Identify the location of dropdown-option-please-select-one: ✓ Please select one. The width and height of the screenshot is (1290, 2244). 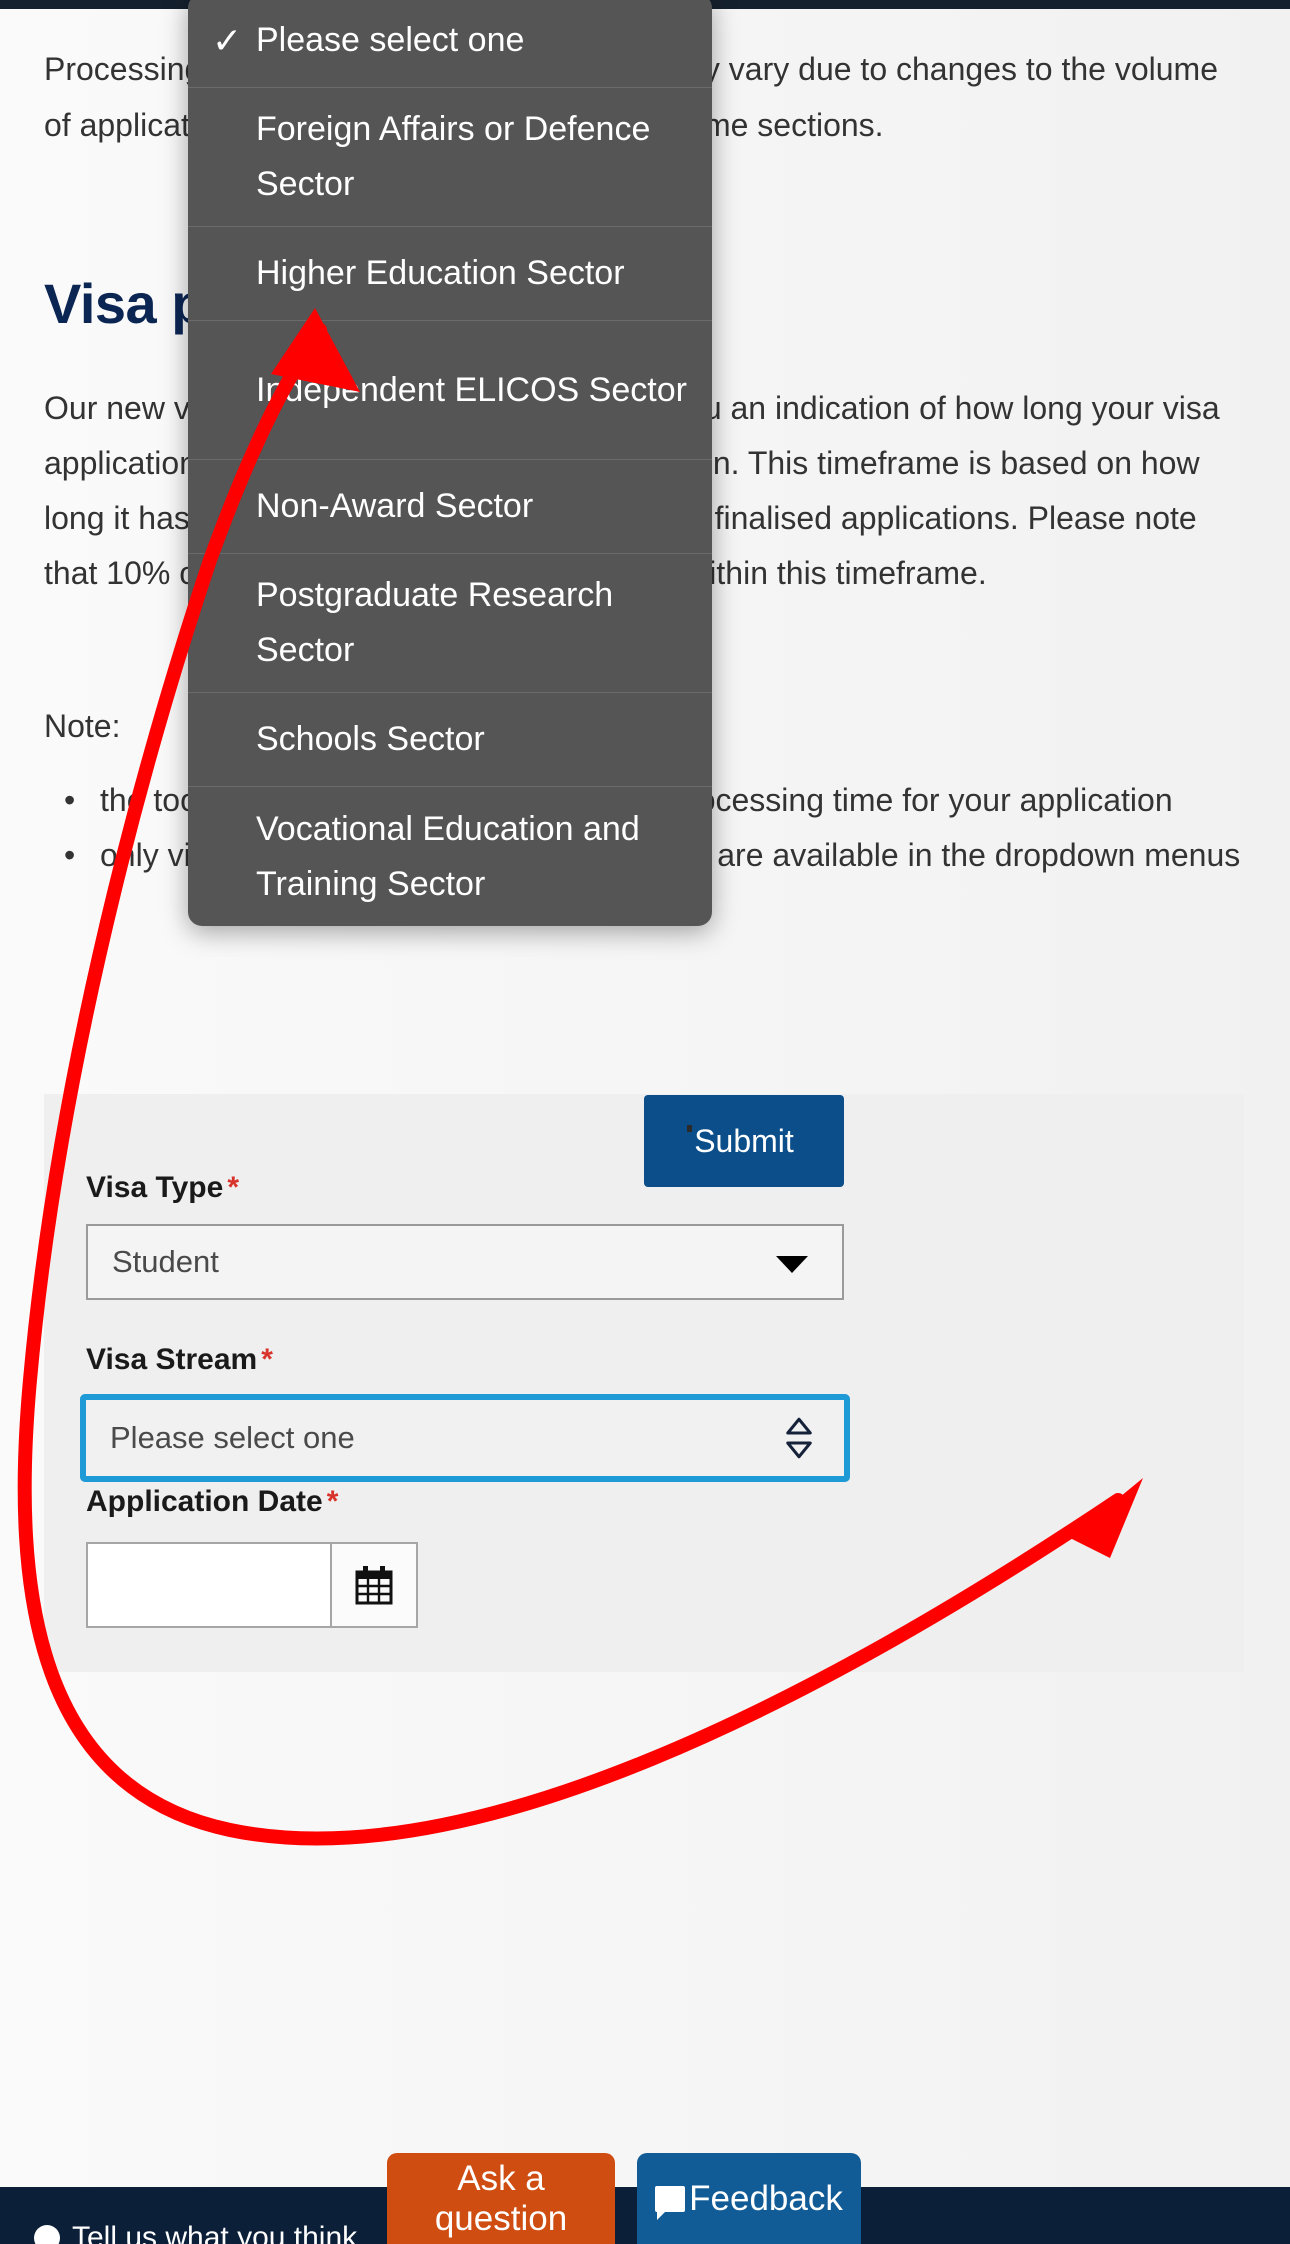
(450, 44).